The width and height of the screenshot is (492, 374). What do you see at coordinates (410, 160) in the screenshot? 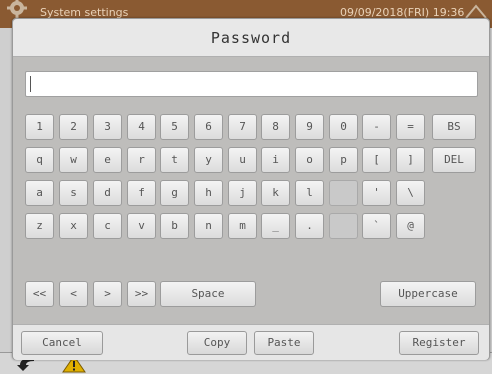
I see `key-right-bracket: ]` at bounding box center [410, 160].